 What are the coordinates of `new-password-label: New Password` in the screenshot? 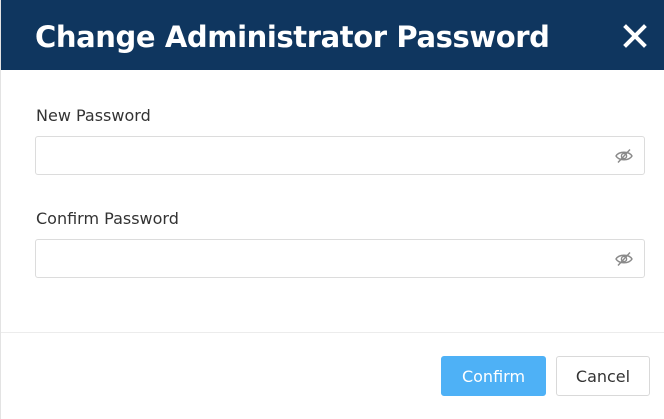 It's located at (93, 115).